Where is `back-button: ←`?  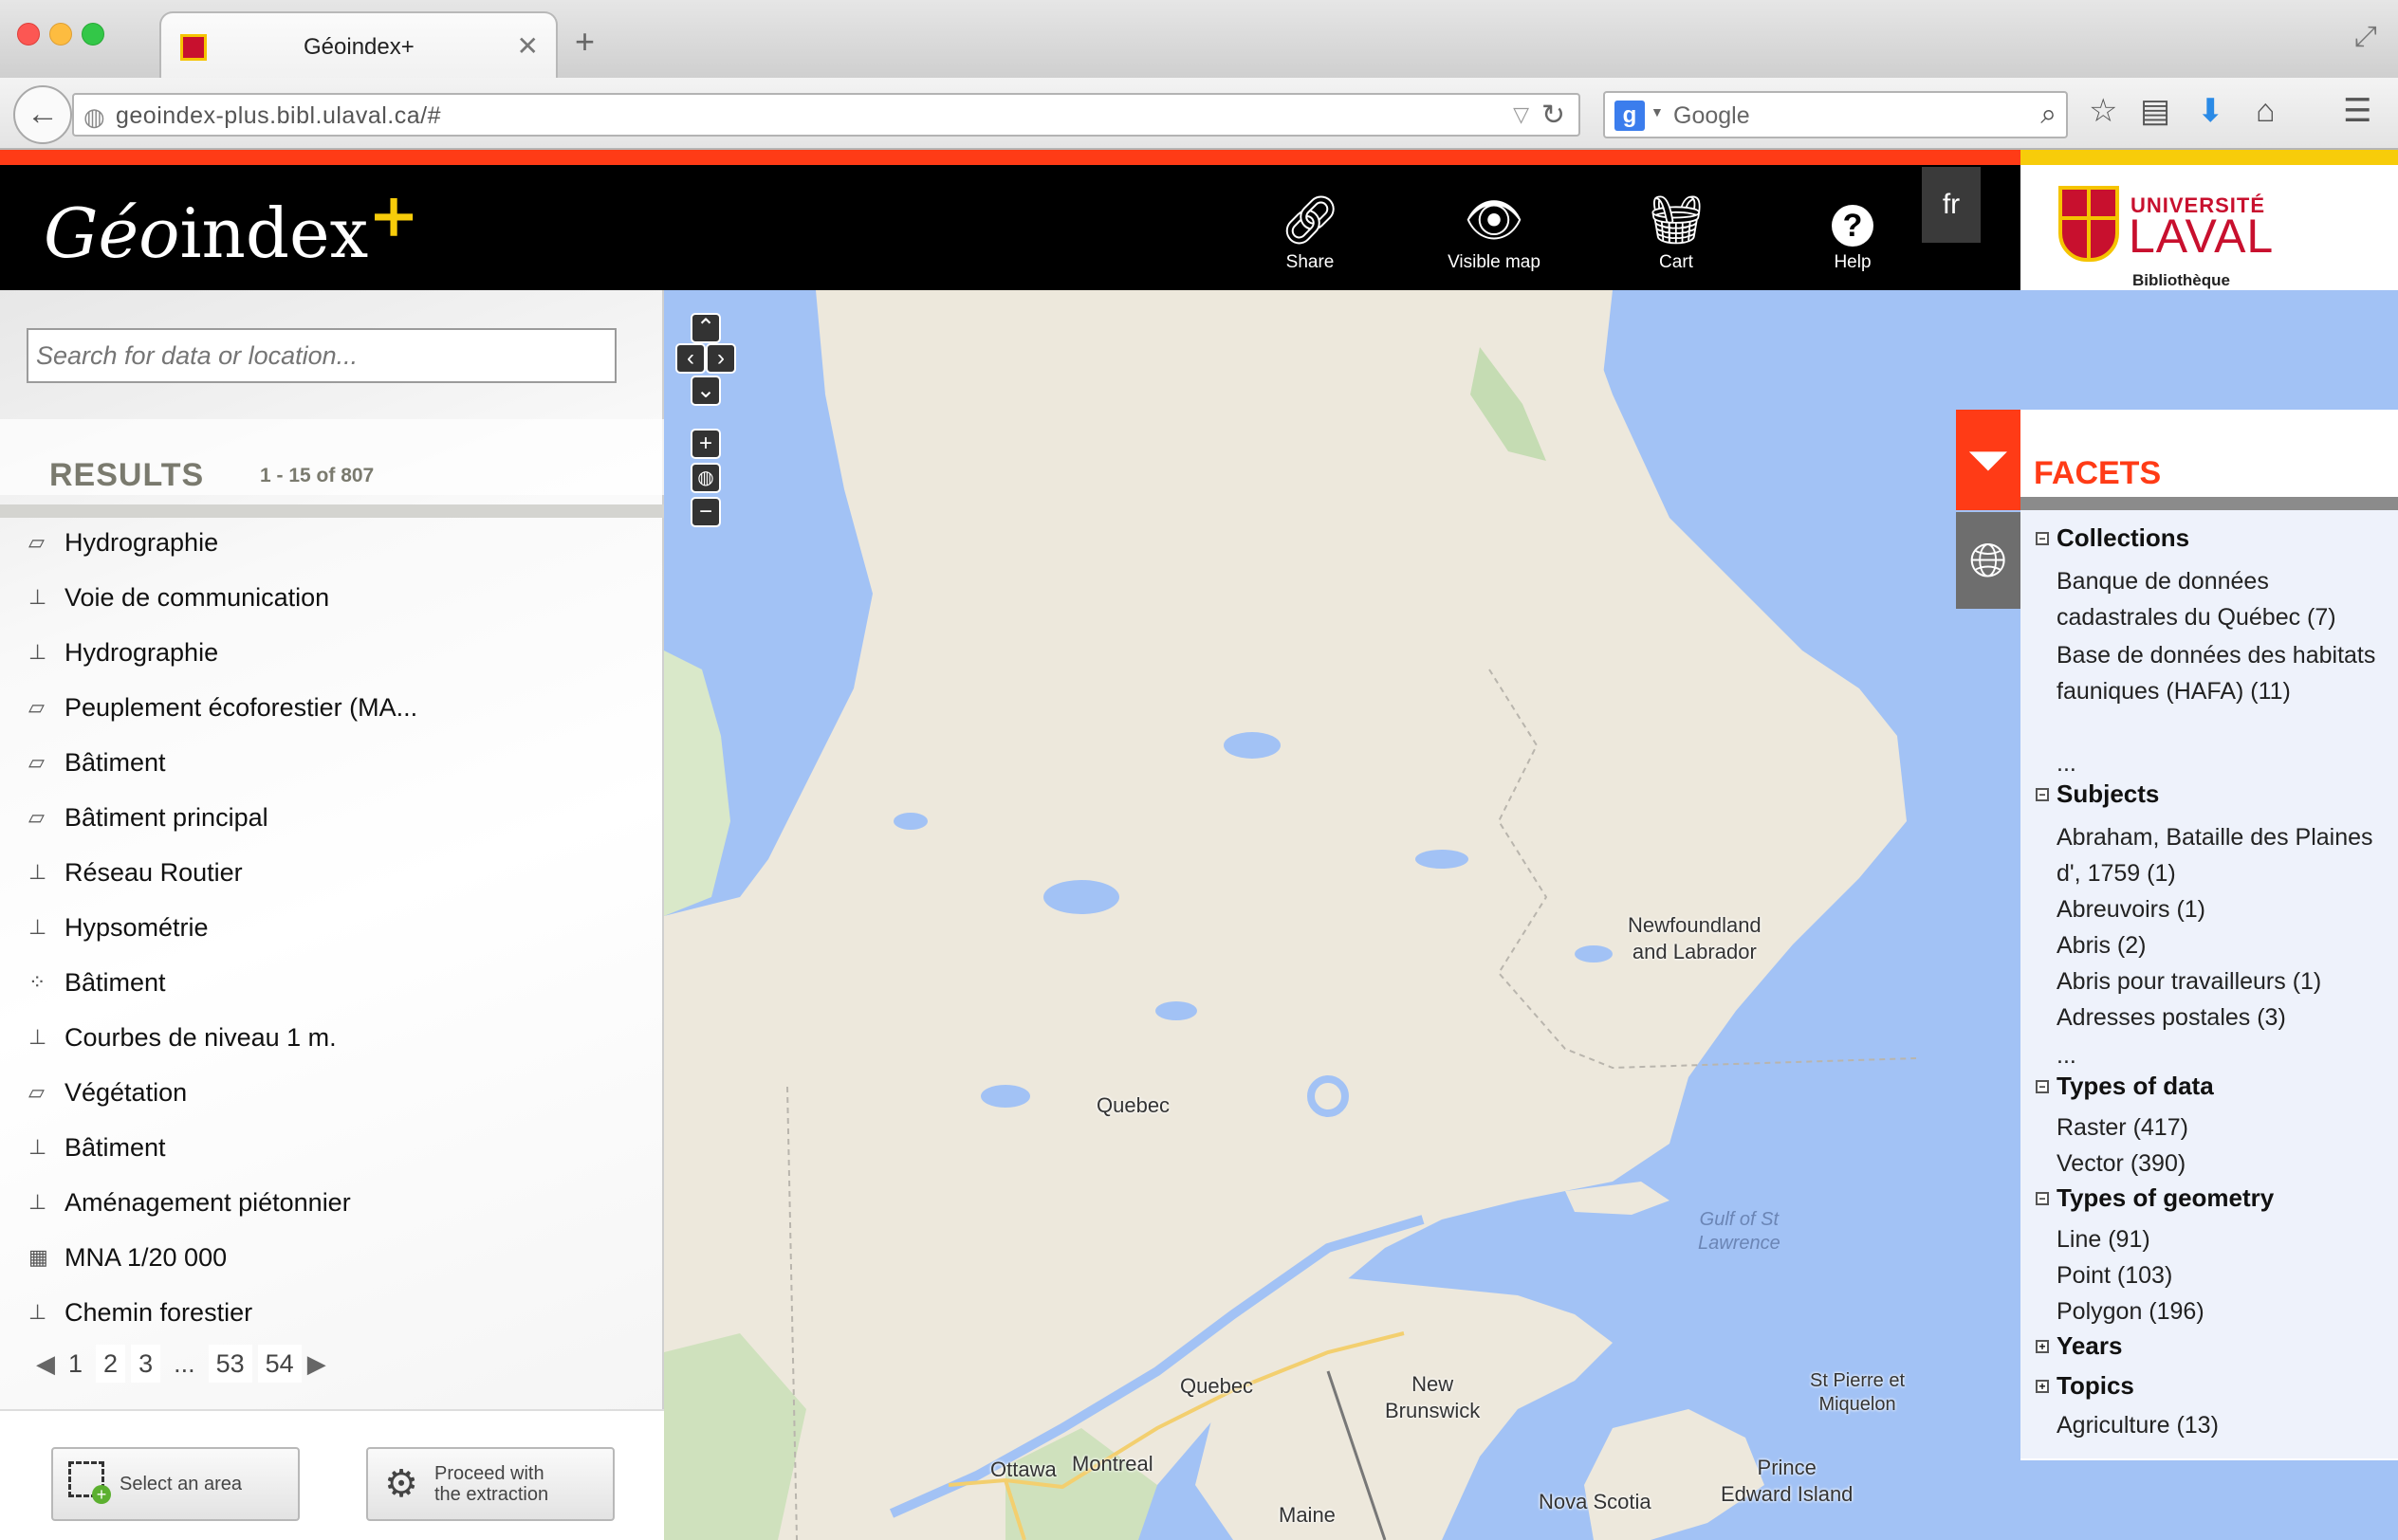
back-button: ← is located at coordinates (42, 114).